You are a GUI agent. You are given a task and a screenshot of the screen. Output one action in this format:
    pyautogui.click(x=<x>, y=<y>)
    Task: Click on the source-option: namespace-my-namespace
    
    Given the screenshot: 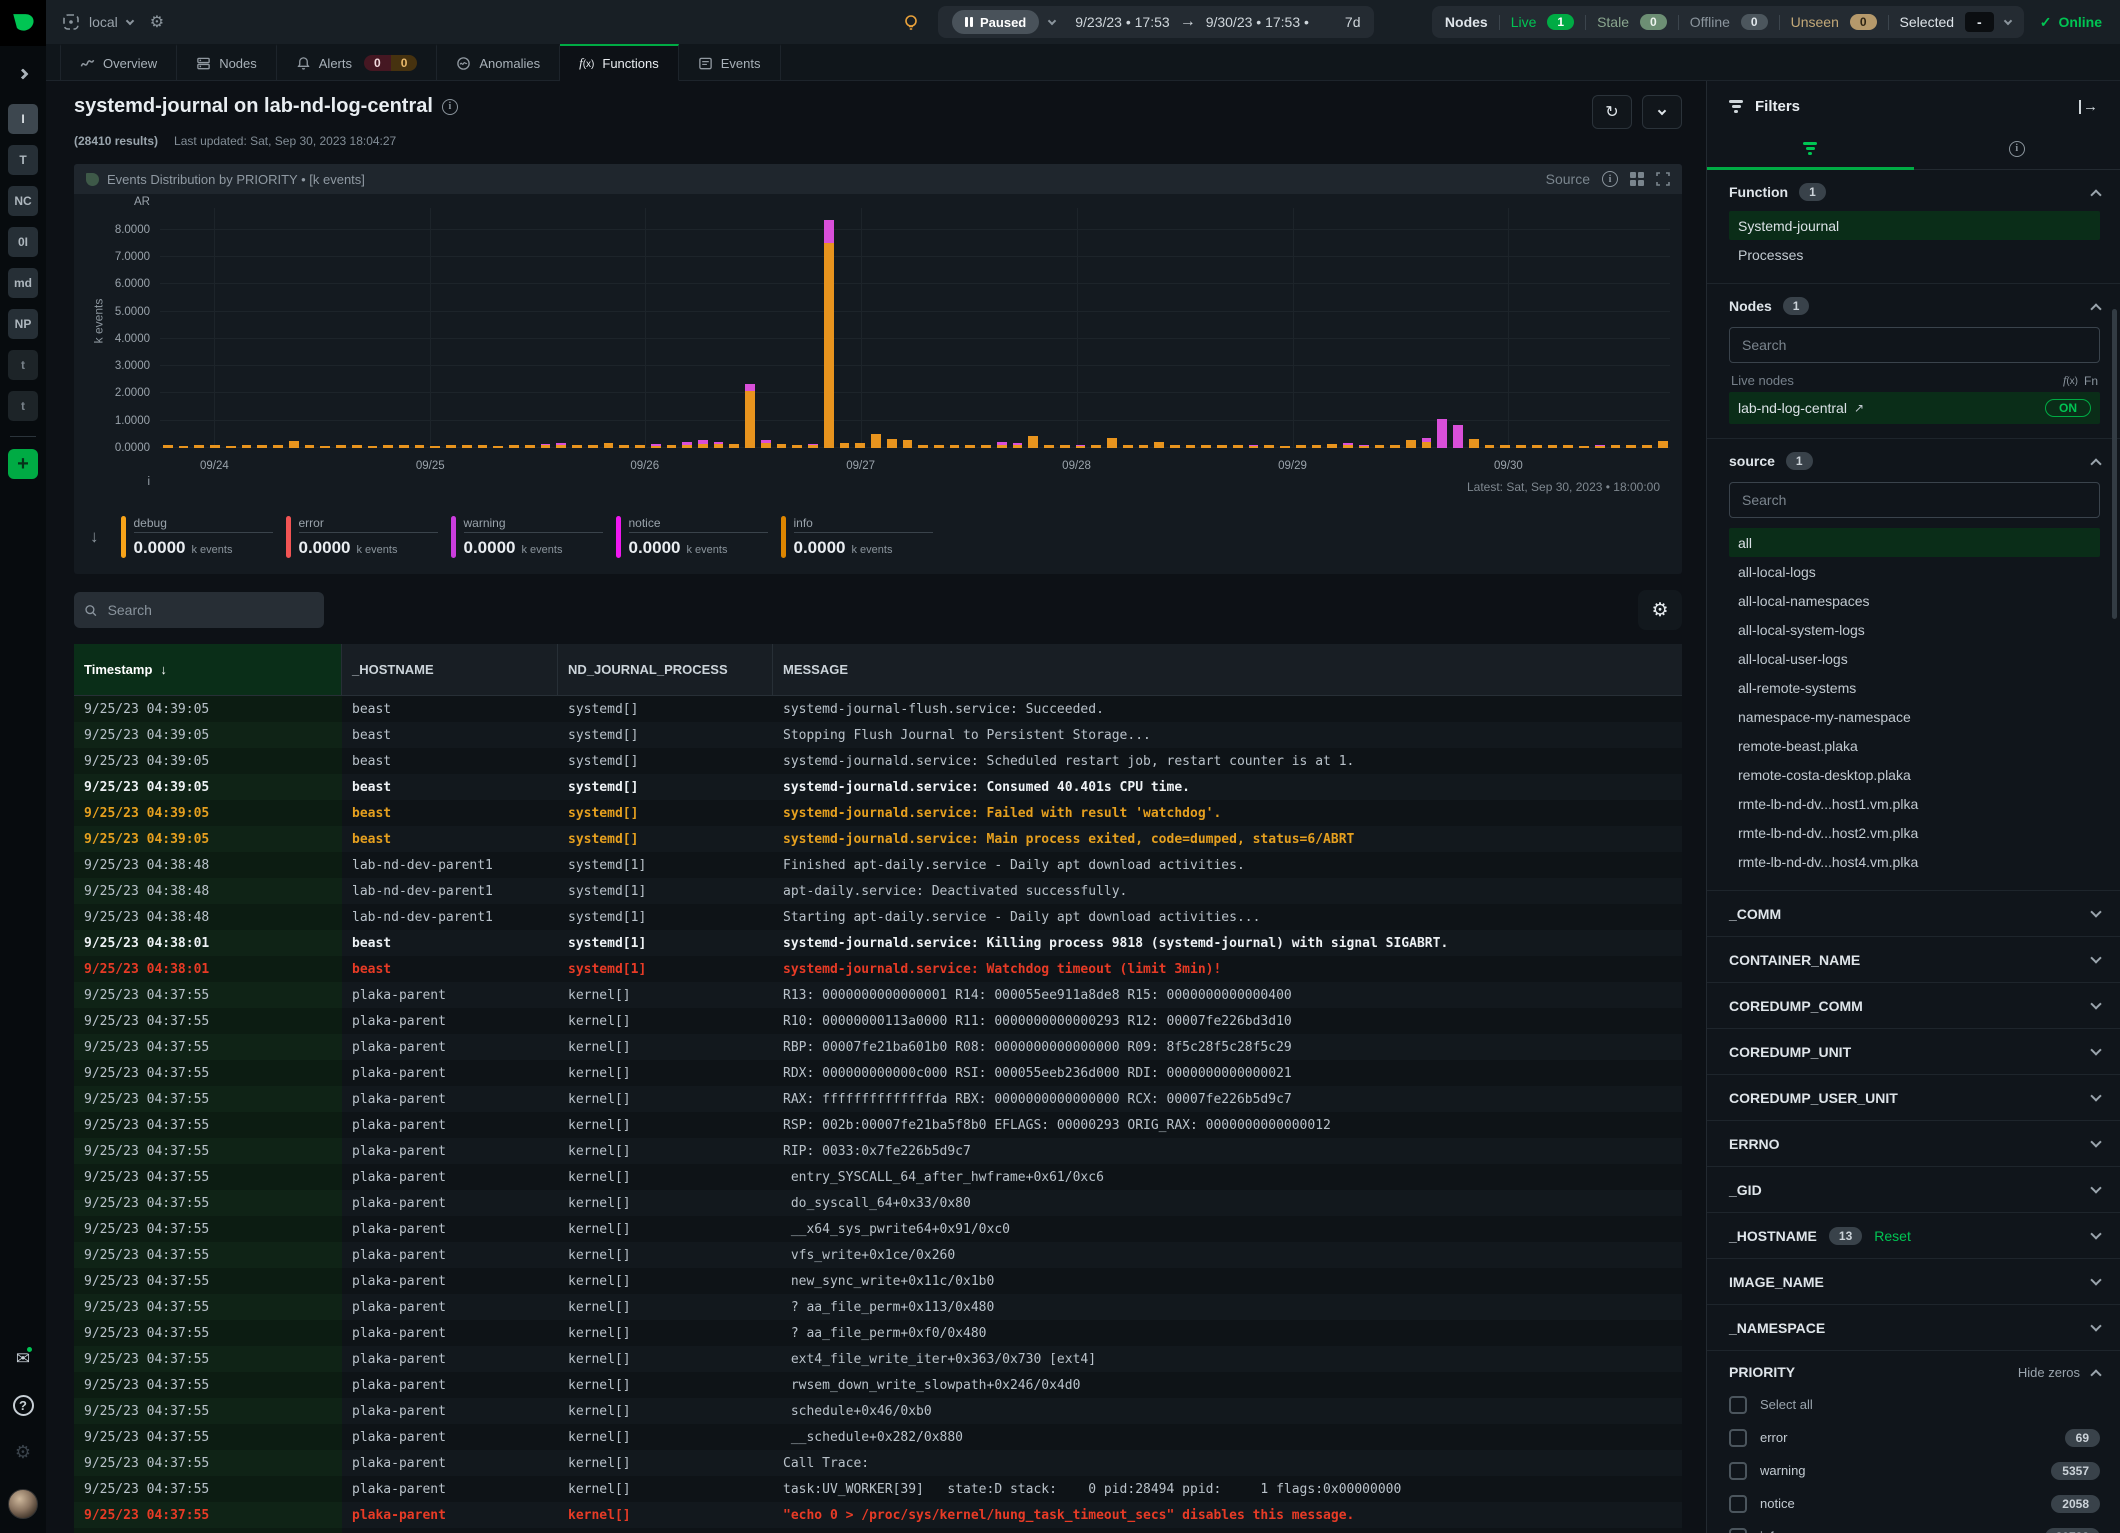 What is the action you would take?
    pyautogui.click(x=1914, y=716)
    